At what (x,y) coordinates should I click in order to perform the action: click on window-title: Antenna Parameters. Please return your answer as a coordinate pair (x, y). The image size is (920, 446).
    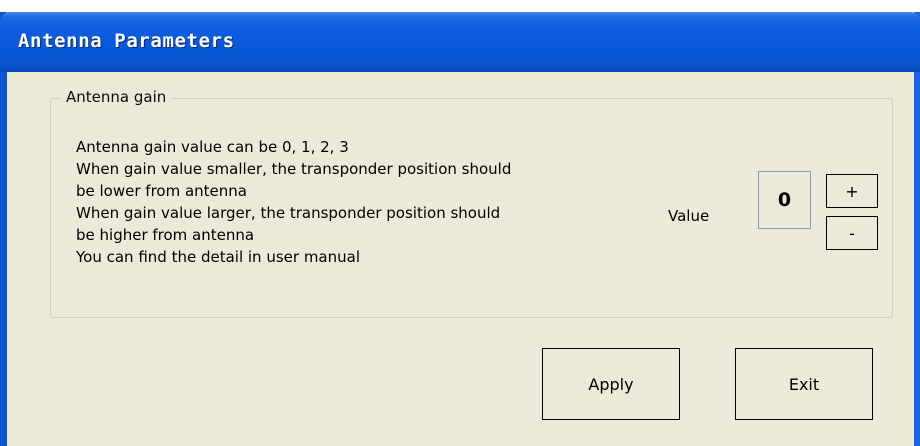
    Looking at the image, I should click on (126, 41).